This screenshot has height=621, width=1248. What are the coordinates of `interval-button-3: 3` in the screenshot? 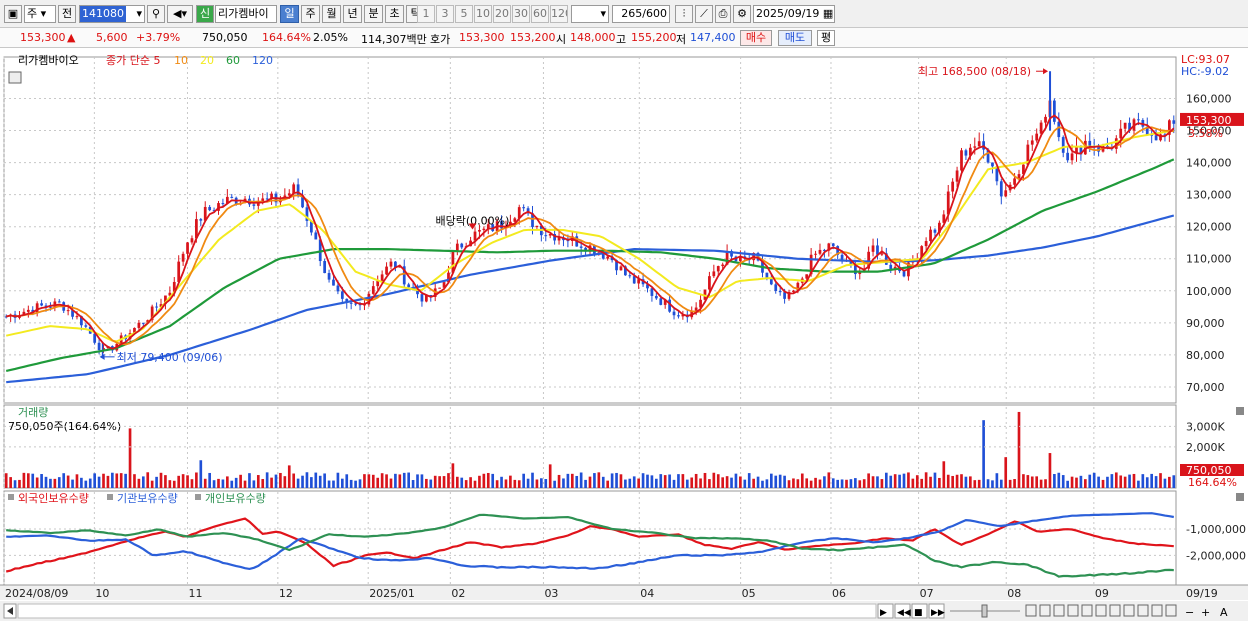 It's located at (445, 14).